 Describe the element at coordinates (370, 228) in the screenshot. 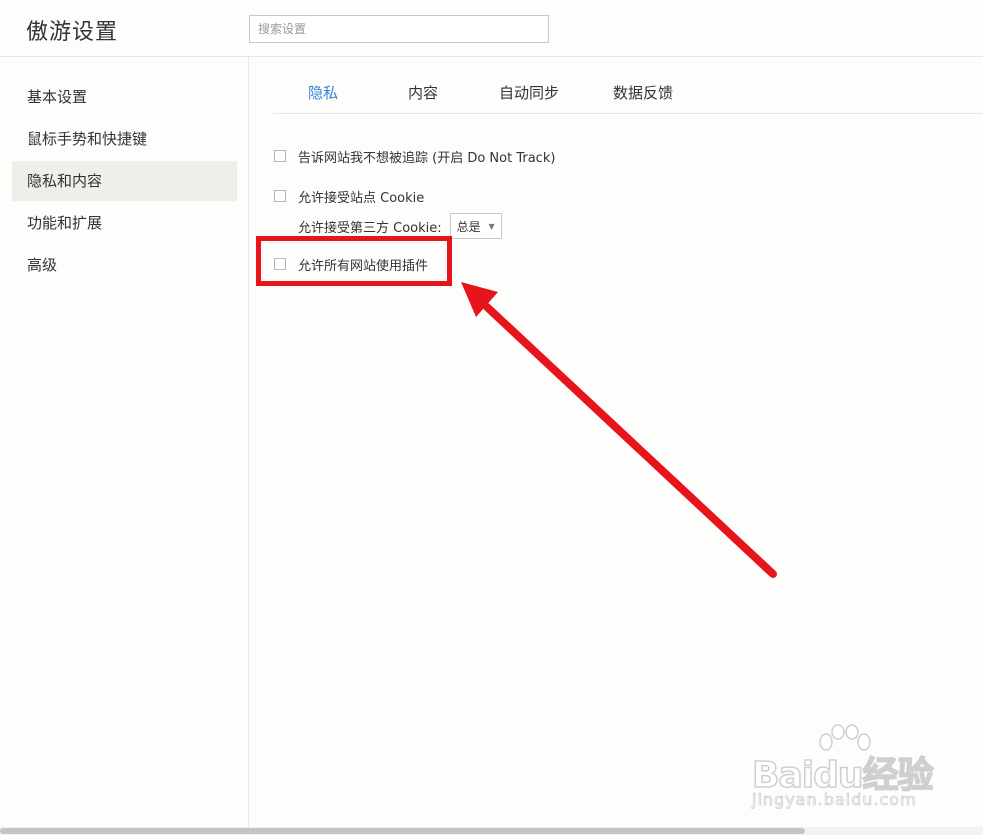

I see `third-party-cookie-label: 允许接受第三方 Cookie:` at that location.